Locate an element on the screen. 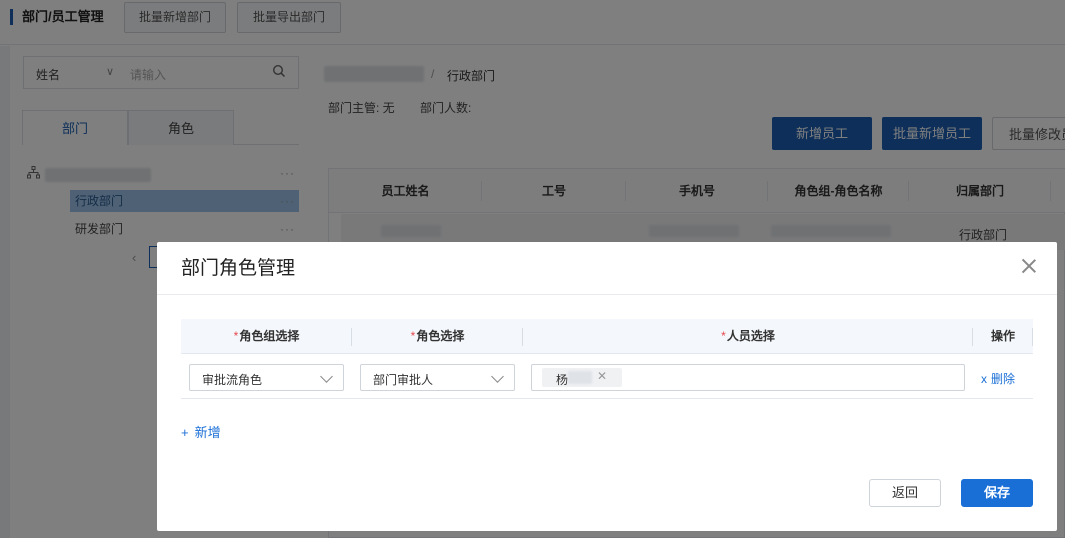 This screenshot has height=538, width=1065. grid-header: *角色组选择 *角色选择 *人员选择 操作 is located at coordinates (607, 336).